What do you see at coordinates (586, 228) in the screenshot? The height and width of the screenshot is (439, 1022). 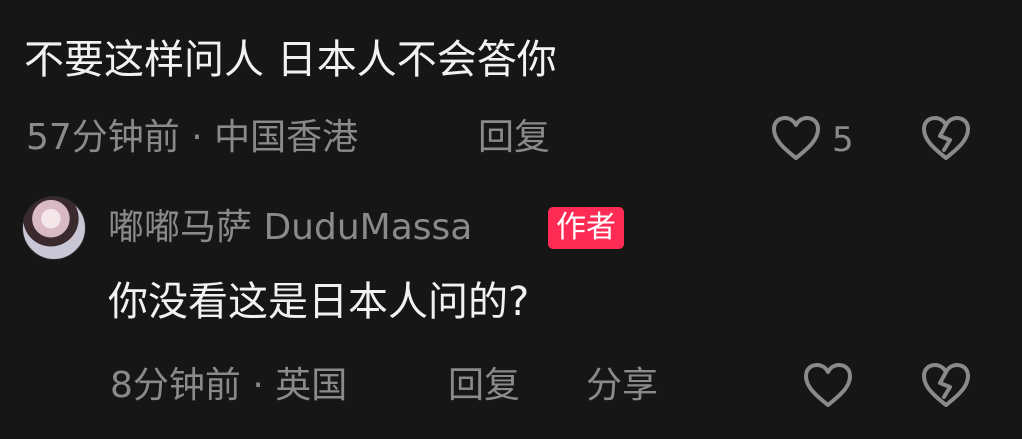 I see `author-badge: 作者` at bounding box center [586, 228].